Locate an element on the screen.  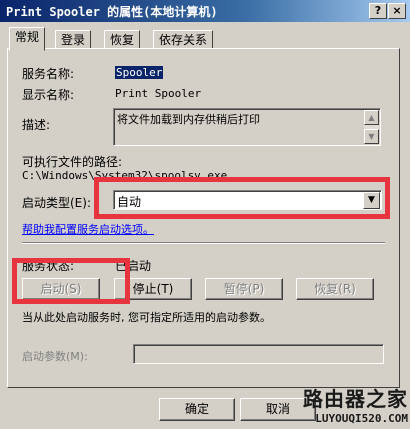
tab-dependencies: 依存关系 is located at coordinates (183, 40).